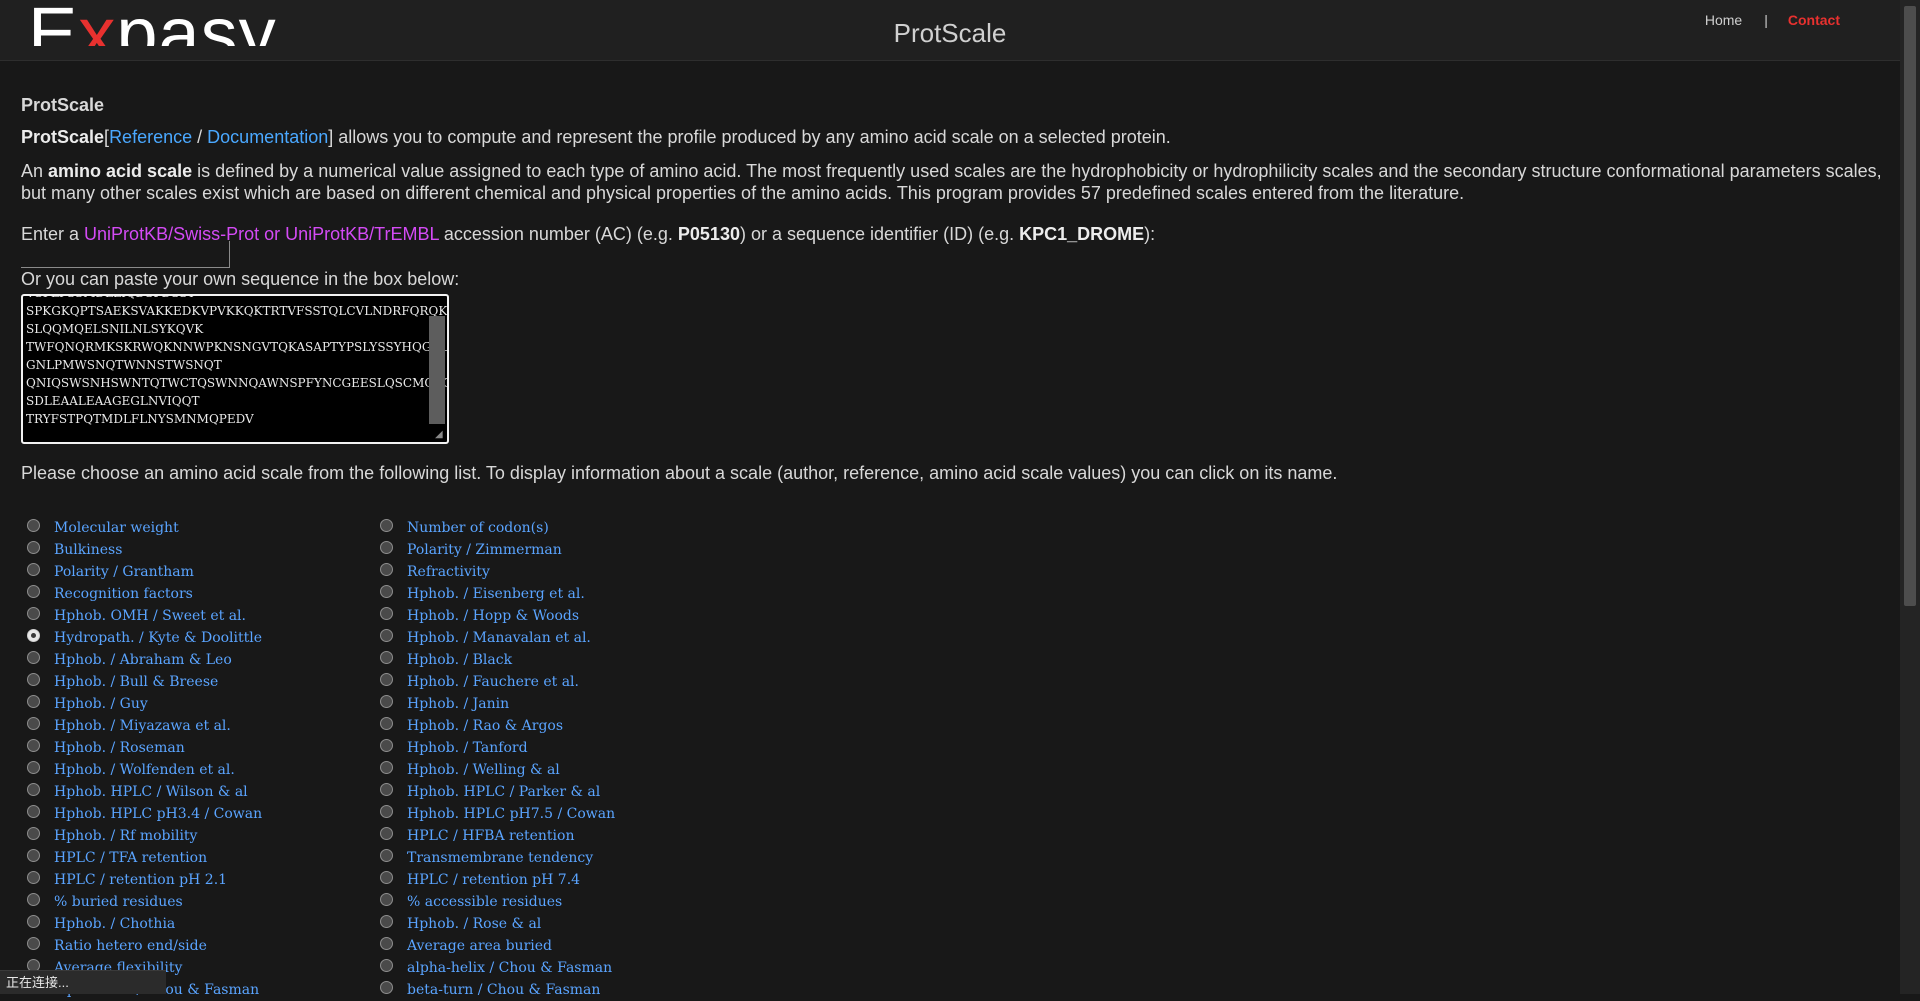 The image size is (1920, 1001). I want to click on scale-name-link: Hphob. HPLC pH3.4 / Cowan, so click(158, 814).